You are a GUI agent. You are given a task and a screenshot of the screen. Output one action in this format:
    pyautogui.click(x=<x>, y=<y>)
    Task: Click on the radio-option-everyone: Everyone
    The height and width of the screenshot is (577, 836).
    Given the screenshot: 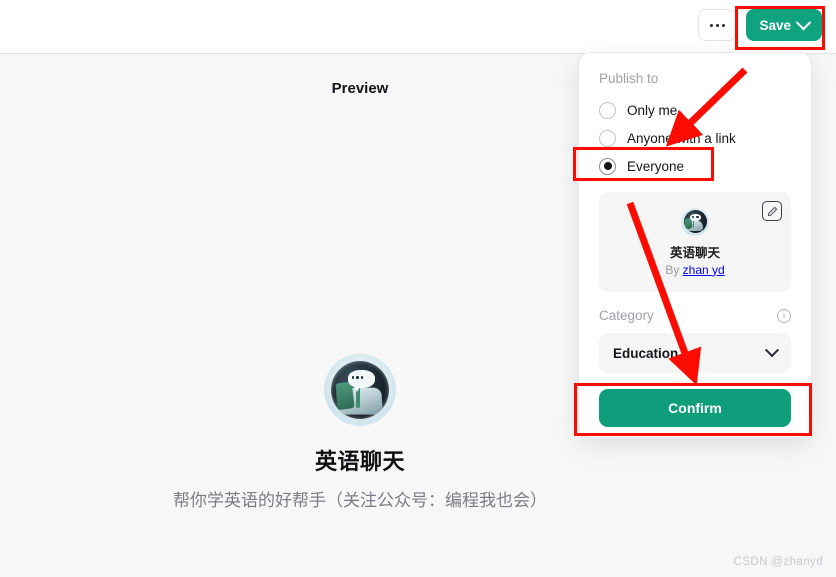 What is the action you would take?
    pyautogui.click(x=695, y=166)
    